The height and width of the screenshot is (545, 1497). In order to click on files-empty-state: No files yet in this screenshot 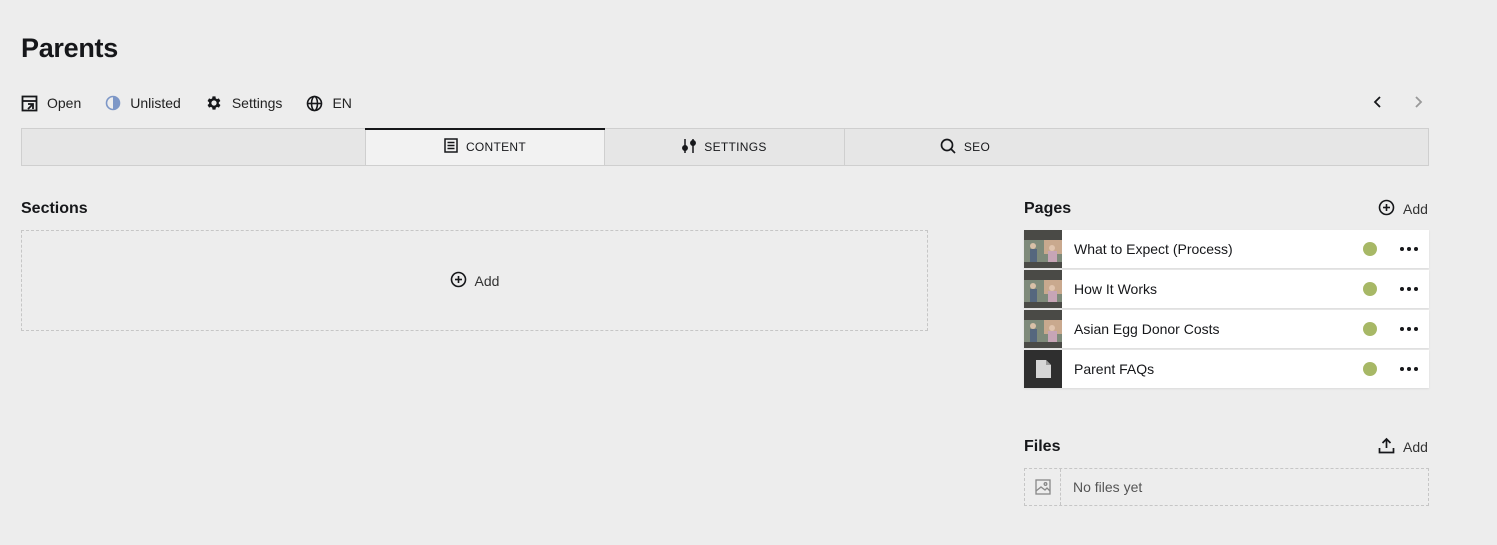, I will do `click(1226, 487)`.